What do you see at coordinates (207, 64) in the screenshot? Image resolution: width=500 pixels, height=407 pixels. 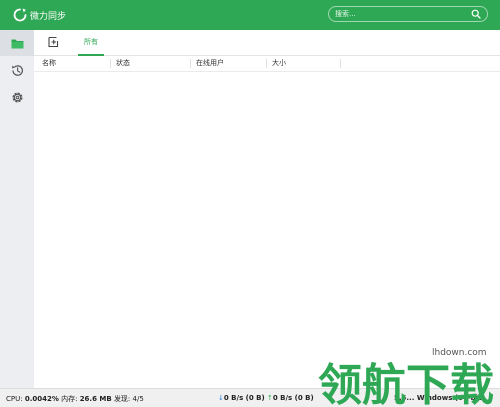 I see `column-header-online-users: 在线用户` at bounding box center [207, 64].